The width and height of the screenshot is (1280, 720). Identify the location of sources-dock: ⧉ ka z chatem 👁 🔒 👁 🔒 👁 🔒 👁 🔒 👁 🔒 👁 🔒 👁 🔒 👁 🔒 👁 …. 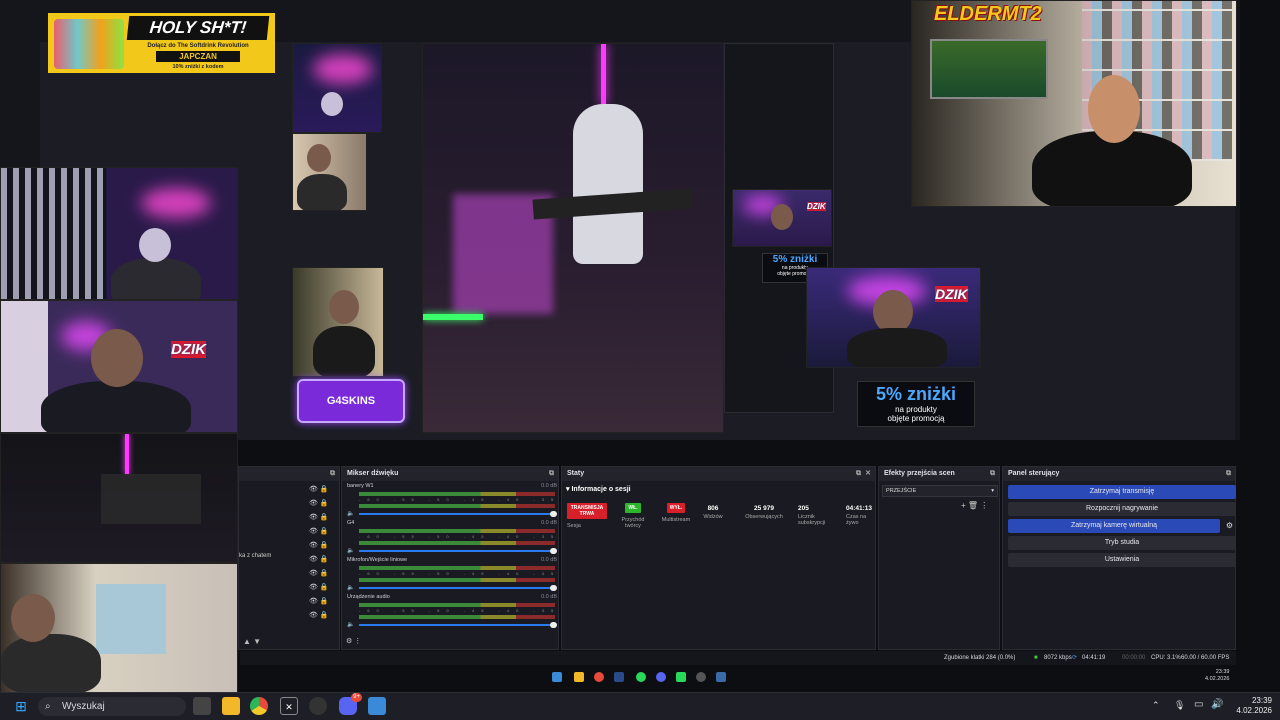
(289, 558).